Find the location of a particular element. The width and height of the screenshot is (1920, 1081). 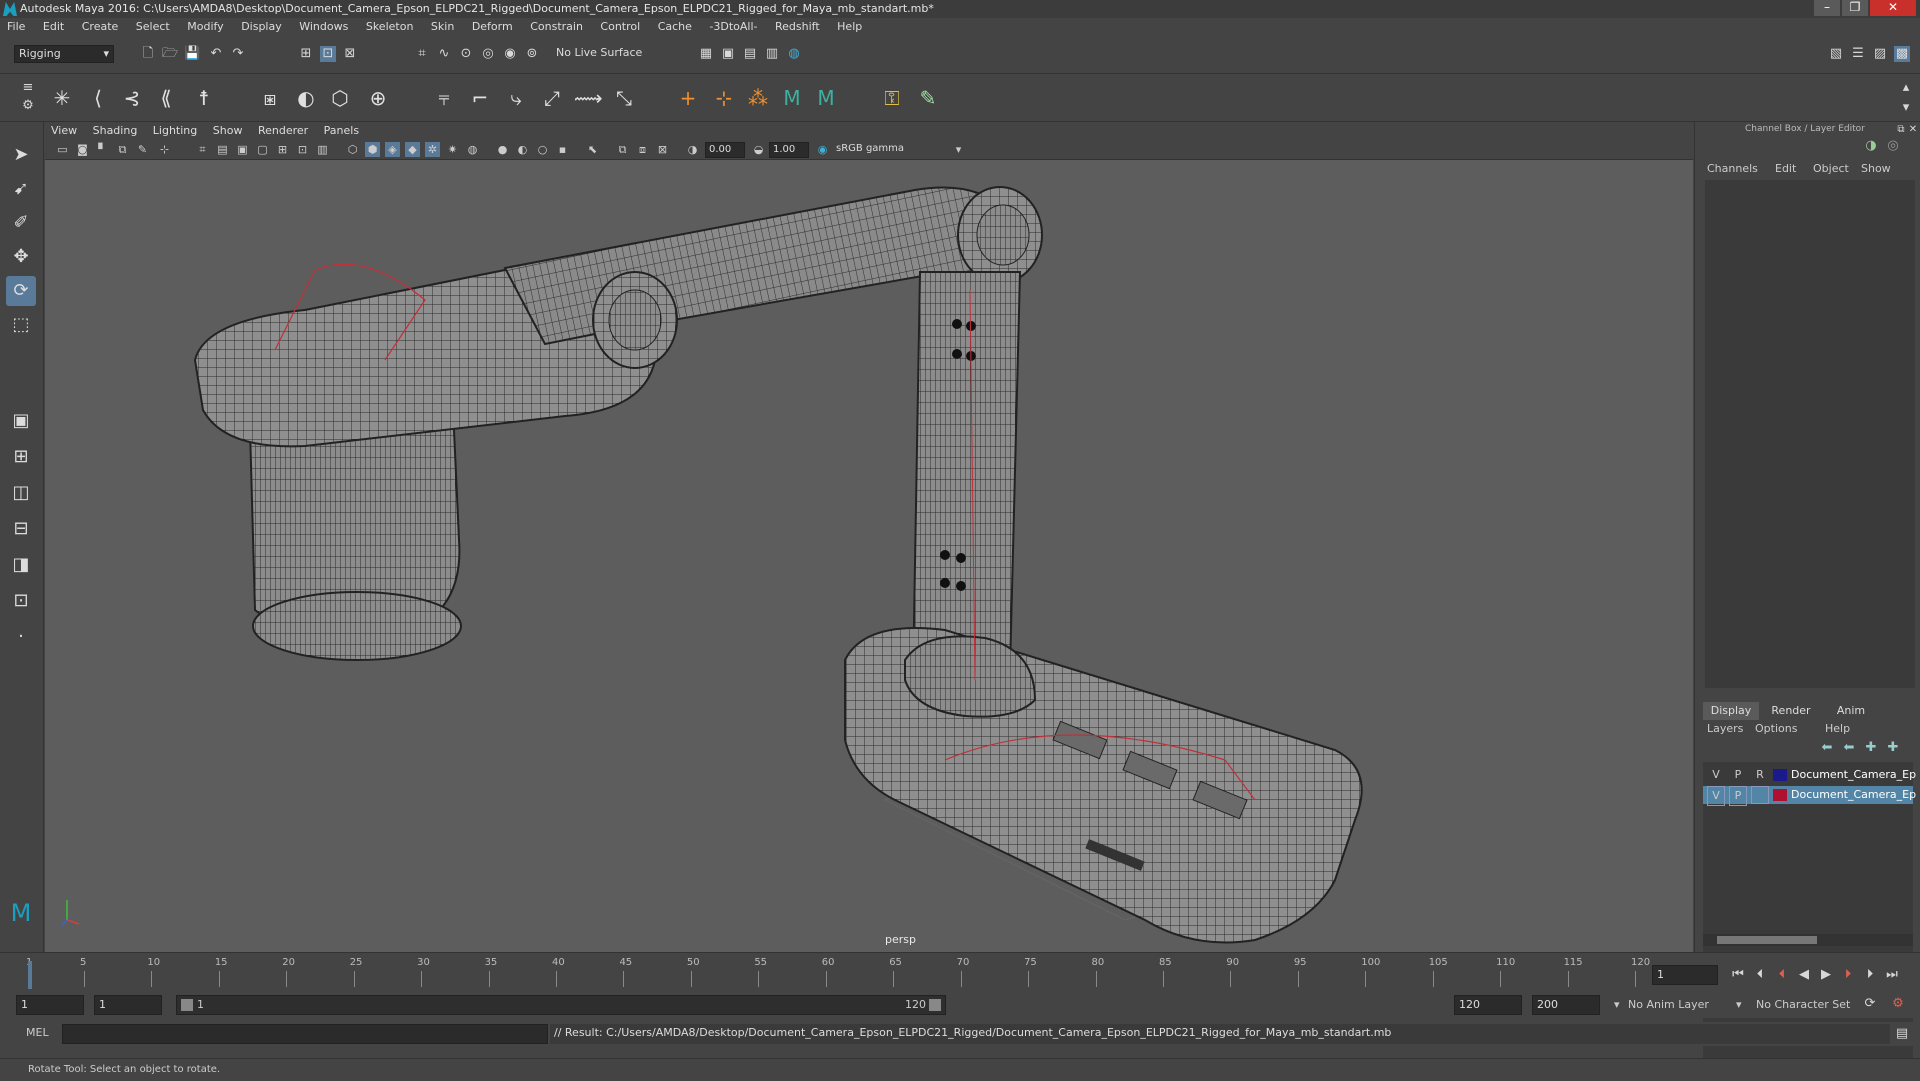

snap-point-icon: ⊙ is located at coordinates (466, 54).